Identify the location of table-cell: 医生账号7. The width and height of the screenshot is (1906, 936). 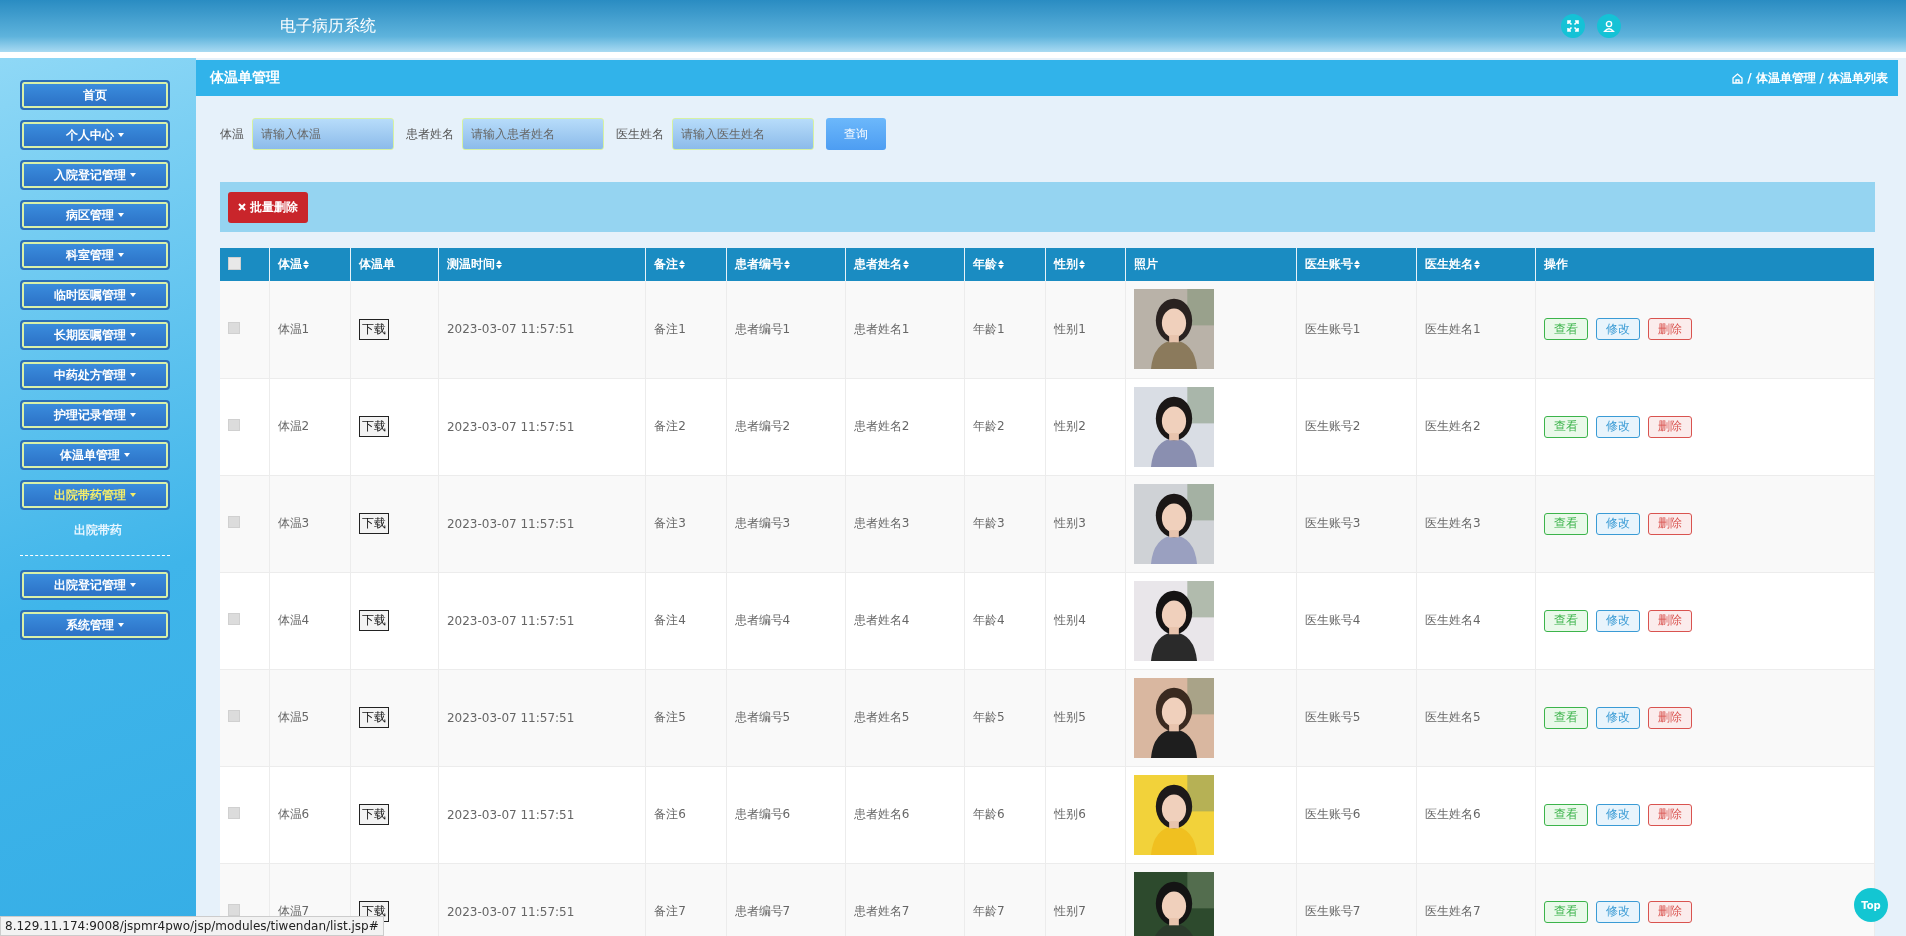
(1332, 911).